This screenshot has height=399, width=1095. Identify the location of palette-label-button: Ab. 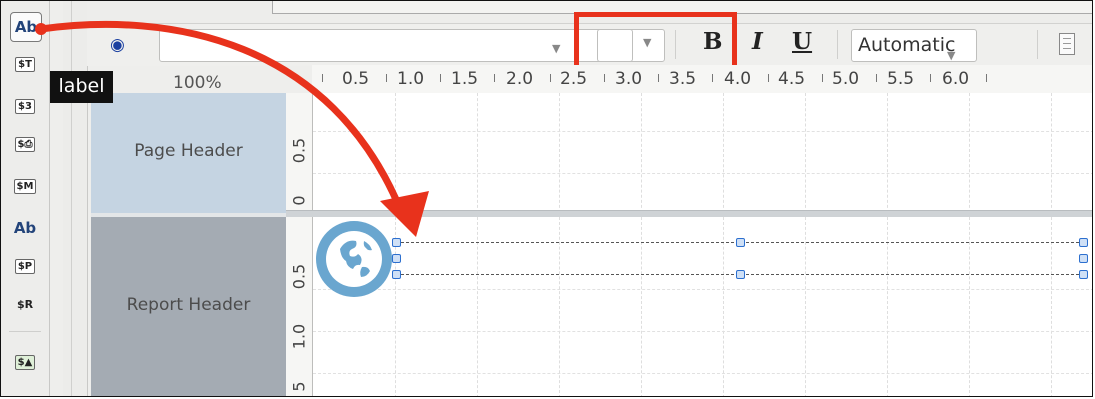
(26, 27).